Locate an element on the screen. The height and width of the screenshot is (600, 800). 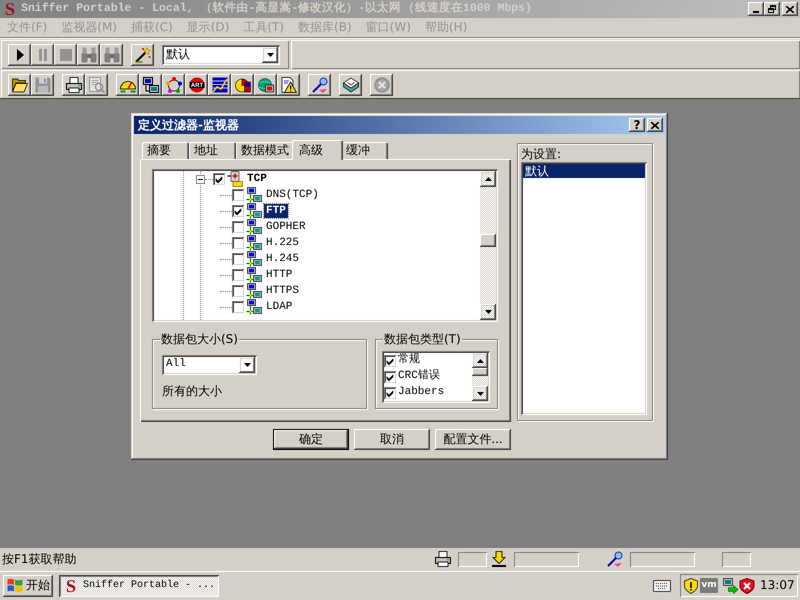
list-item-label: CRC错误 is located at coordinates (419, 377).